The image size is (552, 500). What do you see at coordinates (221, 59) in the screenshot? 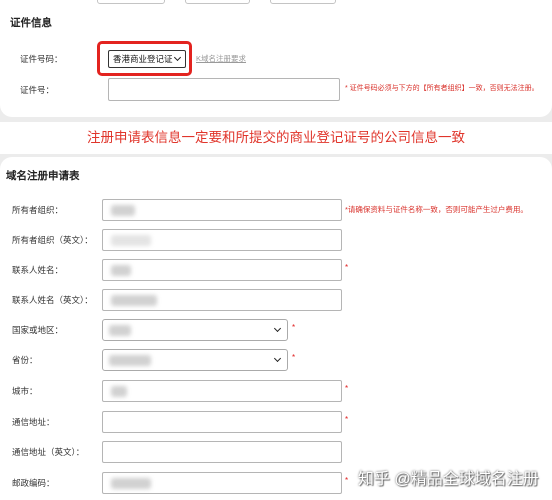
I see `requirements-link: K域名注册要求` at bounding box center [221, 59].